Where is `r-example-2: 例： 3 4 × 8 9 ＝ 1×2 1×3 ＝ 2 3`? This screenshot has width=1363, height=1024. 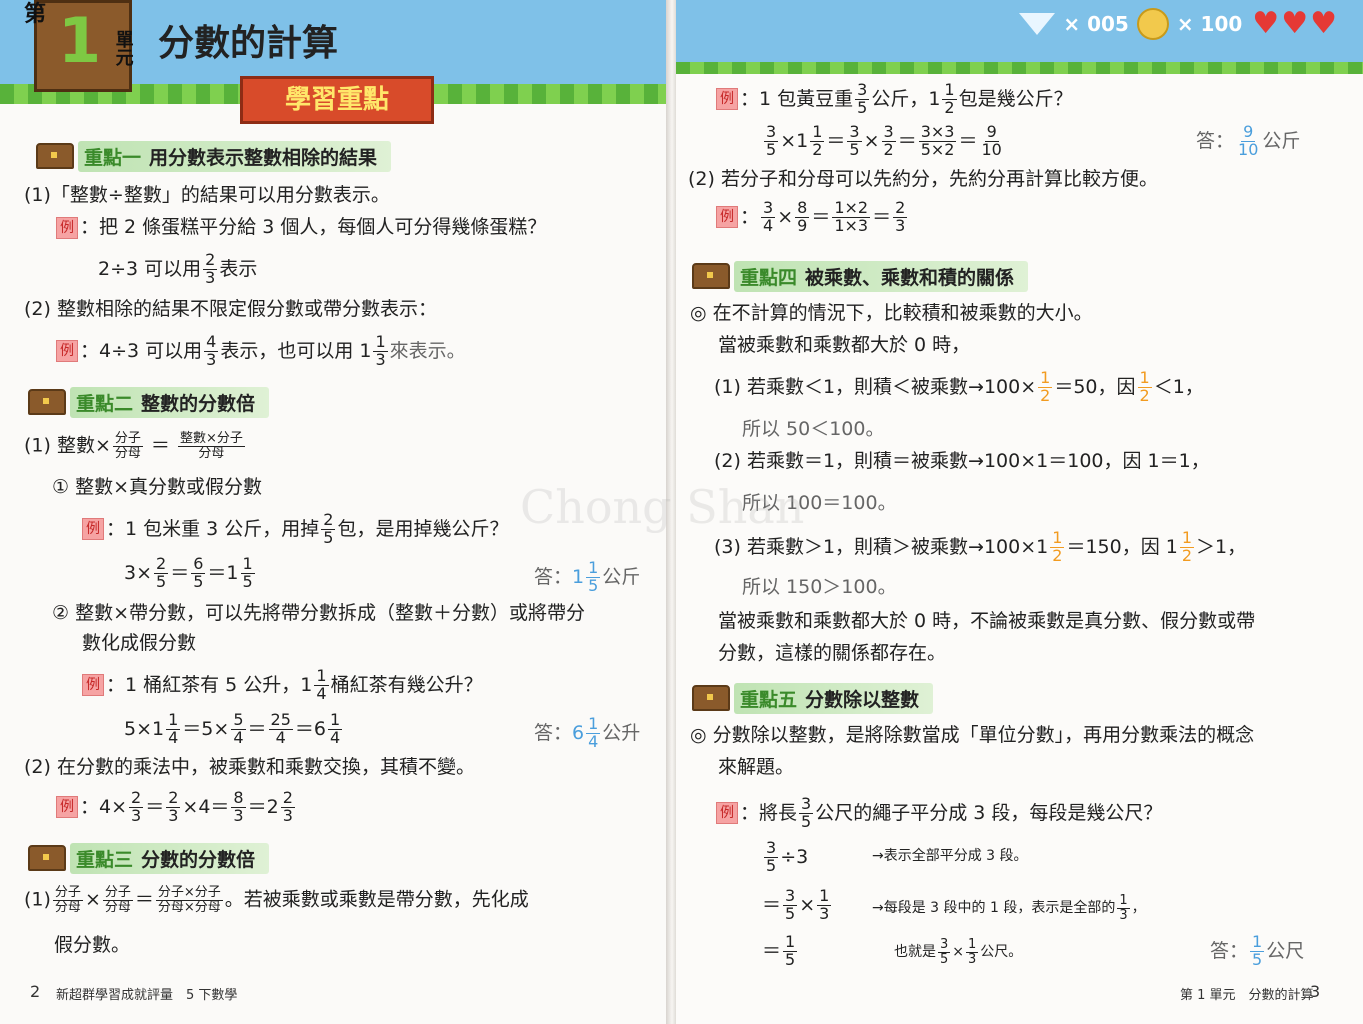
r-example-2: 例： 3 4 × 8 9 ＝ 1×2 1×3 ＝ 2 3 is located at coordinates (812, 217).